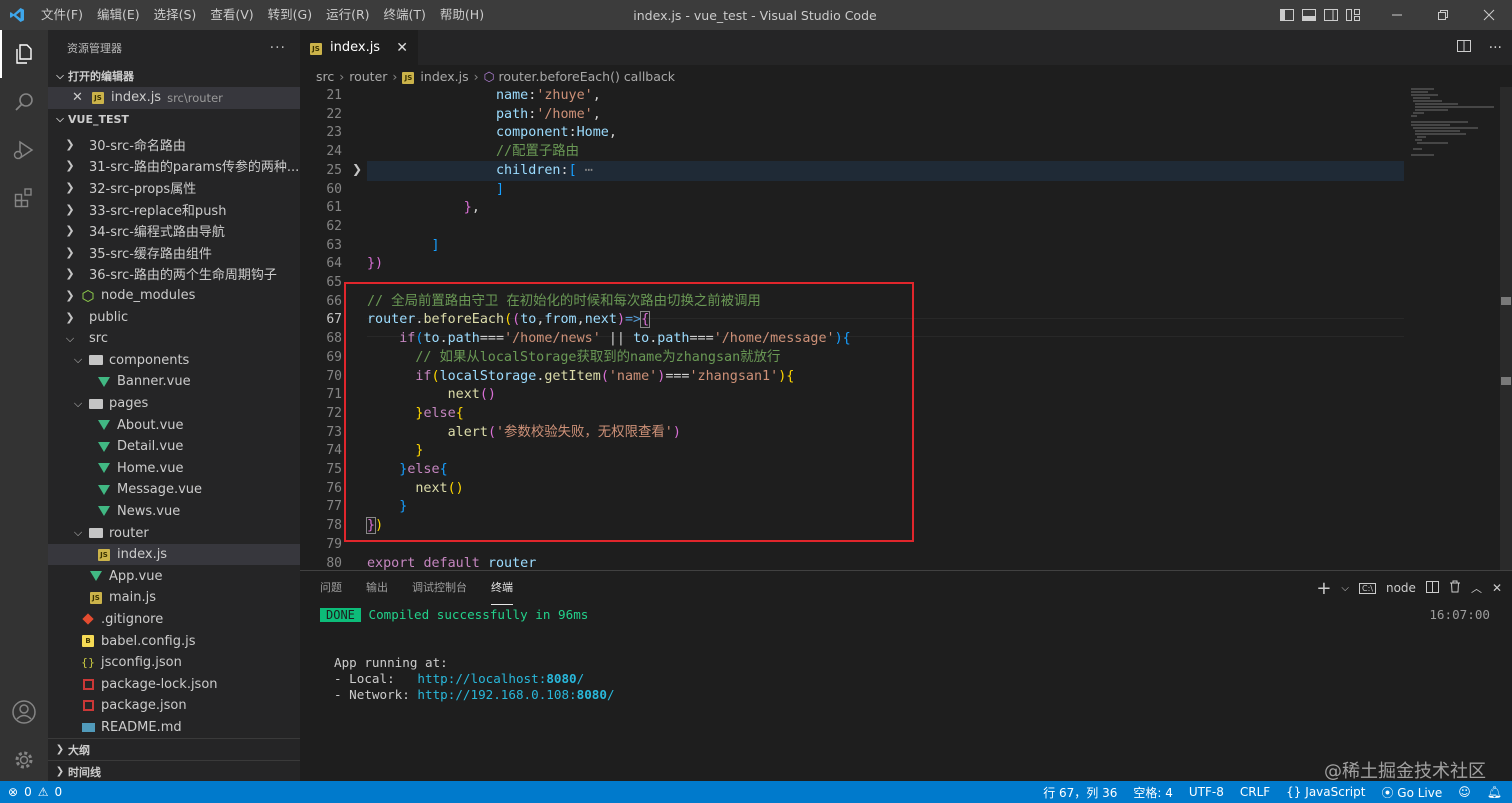 This screenshot has width=1512, height=803. I want to click on menu-edit: 编辑(E), so click(118, 15).